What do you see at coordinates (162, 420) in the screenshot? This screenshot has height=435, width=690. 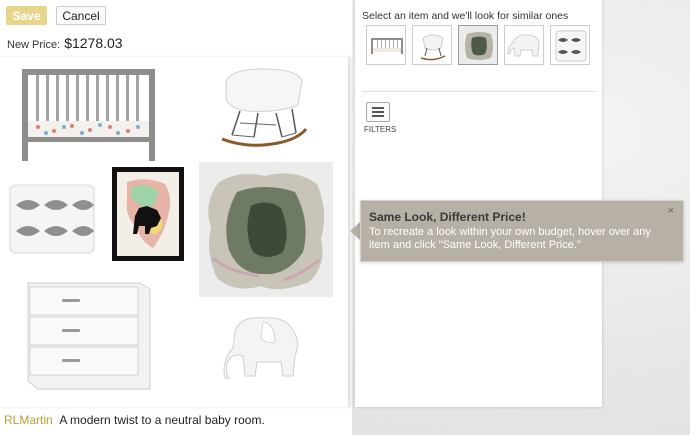 I see `caption-text: A modern twist to a neutral baby room.` at bounding box center [162, 420].